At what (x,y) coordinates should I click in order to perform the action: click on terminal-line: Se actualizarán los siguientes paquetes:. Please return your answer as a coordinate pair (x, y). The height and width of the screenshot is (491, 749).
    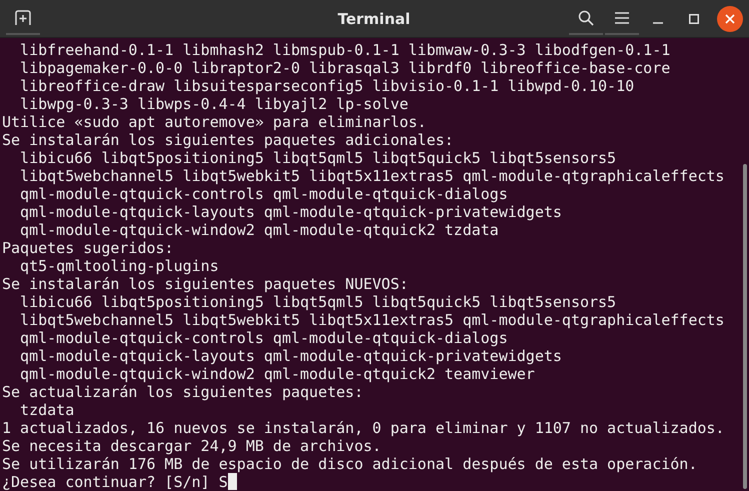
    Looking at the image, I should click on (183, 392).